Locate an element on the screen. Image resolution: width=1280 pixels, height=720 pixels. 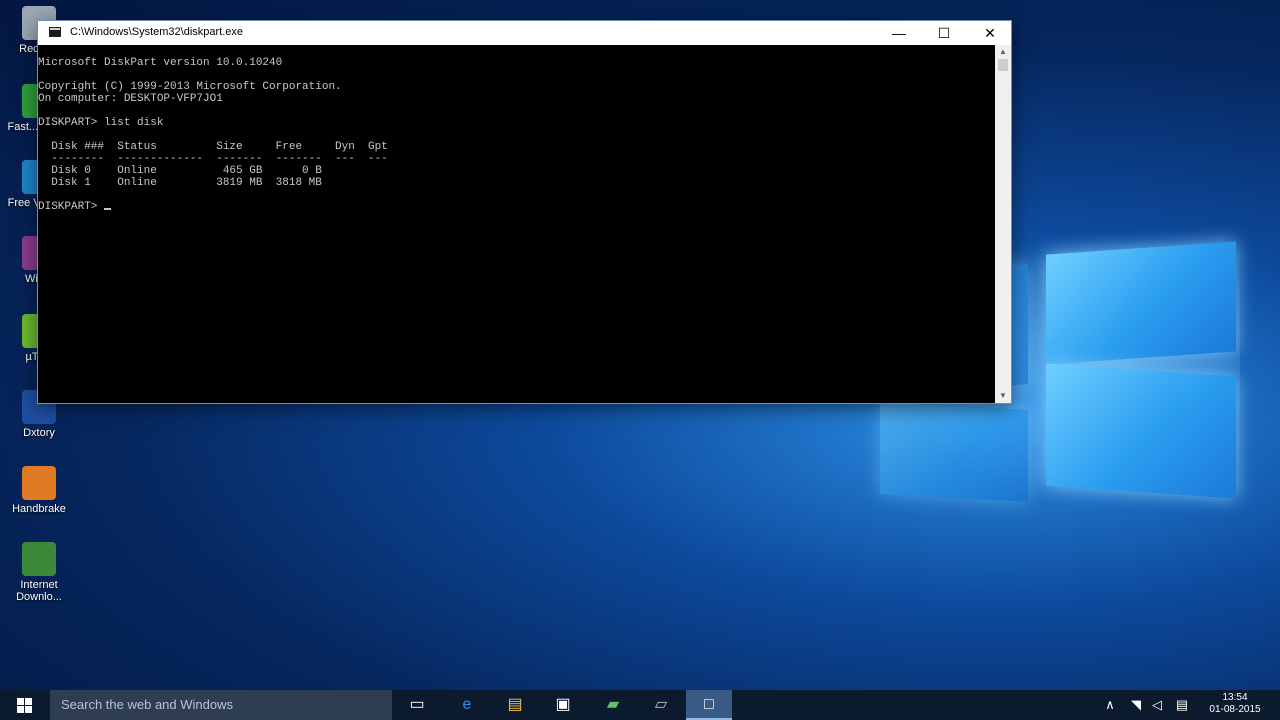
show-hidden-icons-chevron-icon: ∧ is located at coordinates (1110, 705).